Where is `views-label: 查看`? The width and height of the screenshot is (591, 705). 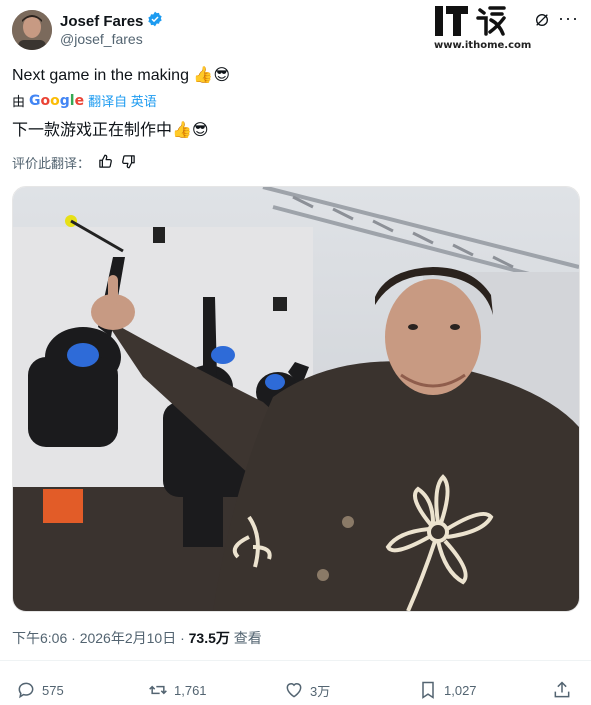
views-label: 查看 is located at coordinates (245, 638).